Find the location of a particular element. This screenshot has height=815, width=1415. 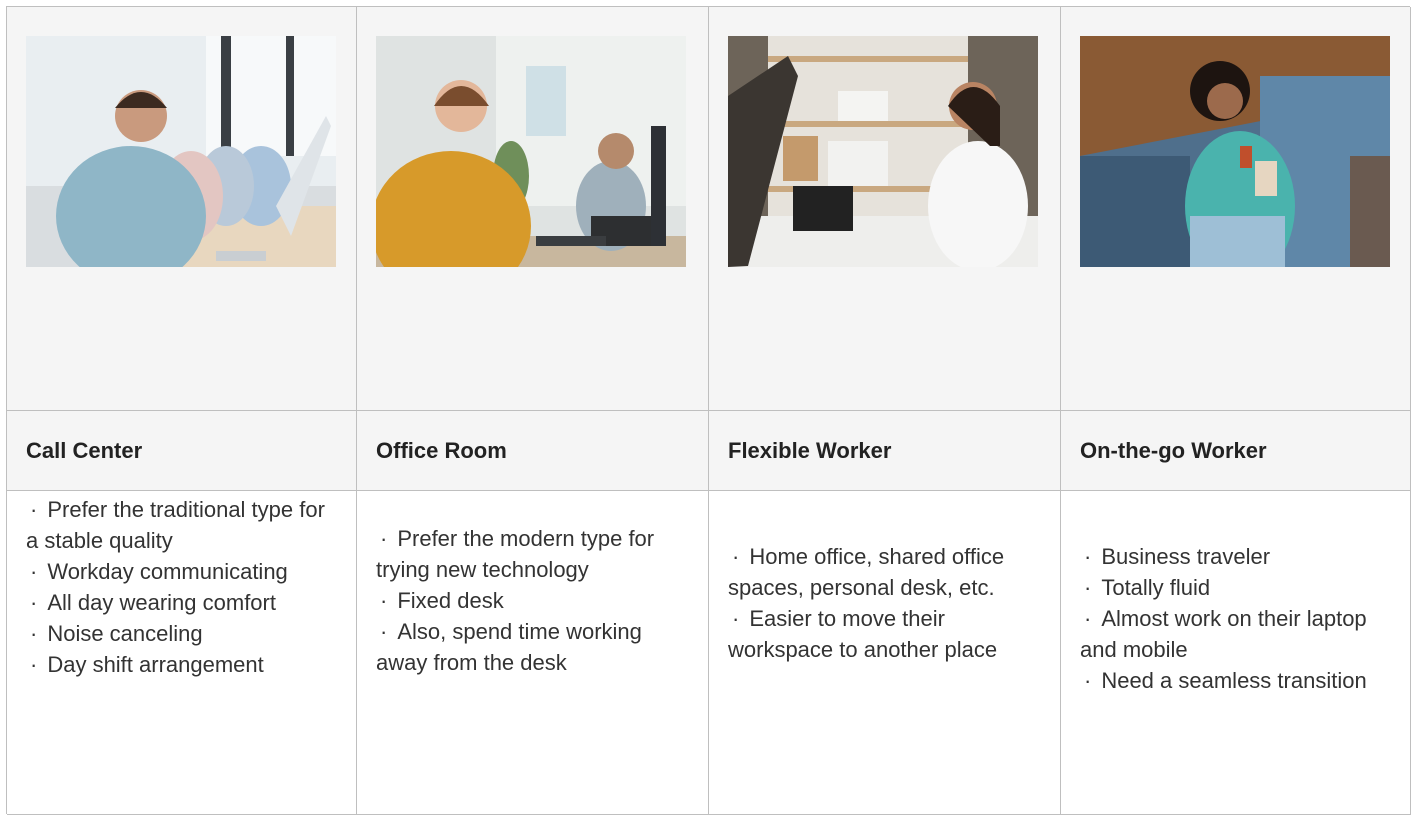

column-title-on-the-go-worker: On-the-go Worker is located at coordinates (1173, 450).